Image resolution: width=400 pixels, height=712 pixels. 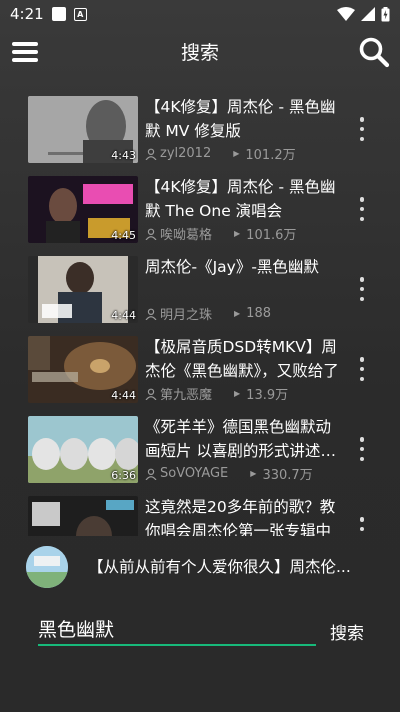 What do you see at coordinates (177, 629) in the screenshot?
I see `search-input` at bounding box center [177, 629].